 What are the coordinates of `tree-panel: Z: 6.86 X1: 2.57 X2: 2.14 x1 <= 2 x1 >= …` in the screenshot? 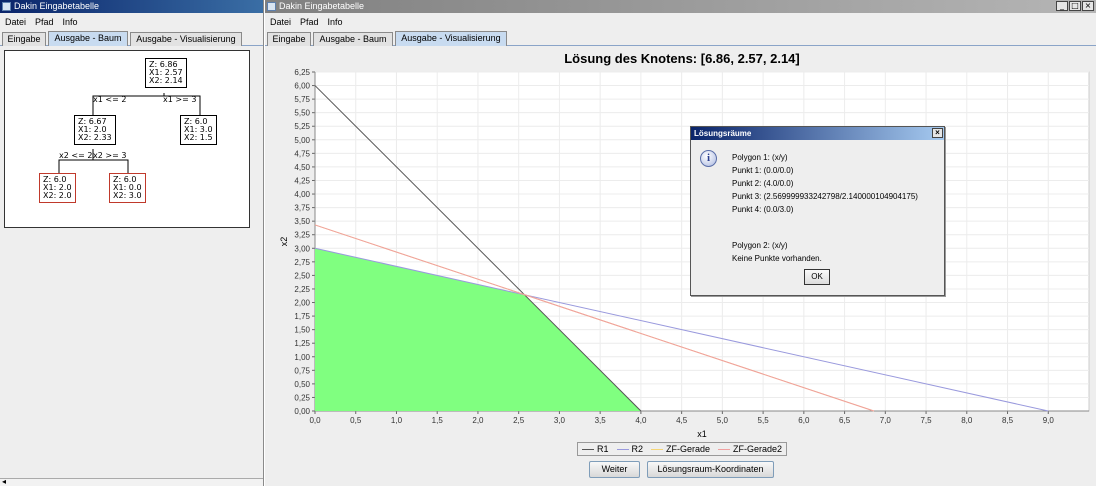 It's located at (127, 139).